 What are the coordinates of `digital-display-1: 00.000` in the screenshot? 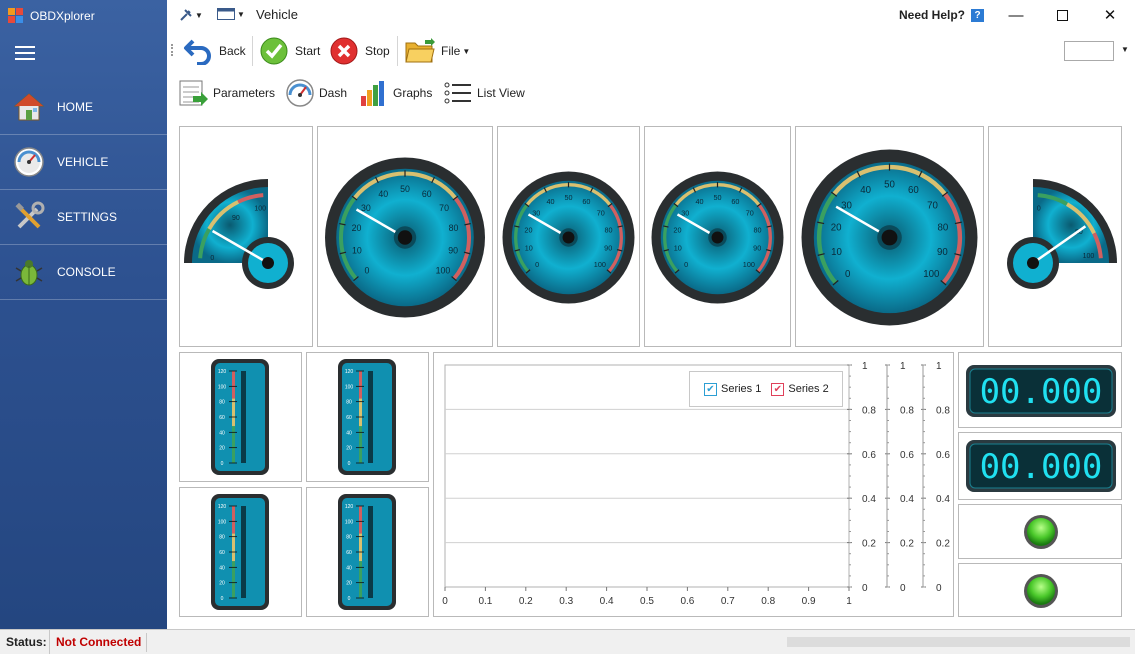 It's located at (1041, 391).